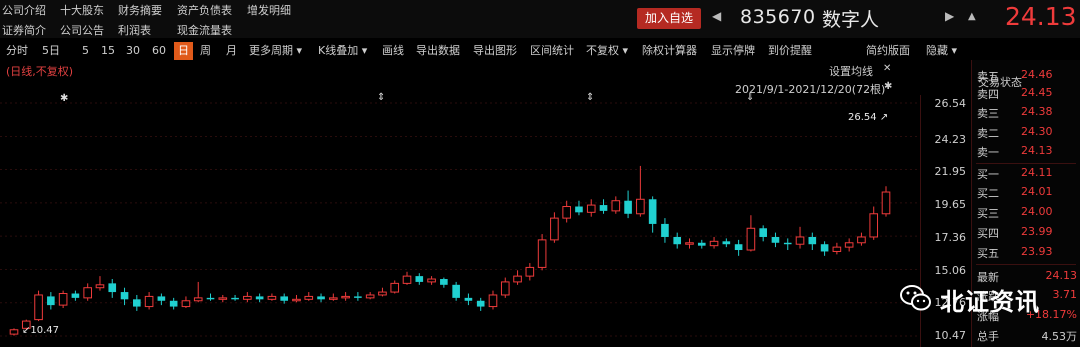  Describe the element at coordinates (972, 16) in the screenshot. I see `alert-bell-icon: ▲` at that location.